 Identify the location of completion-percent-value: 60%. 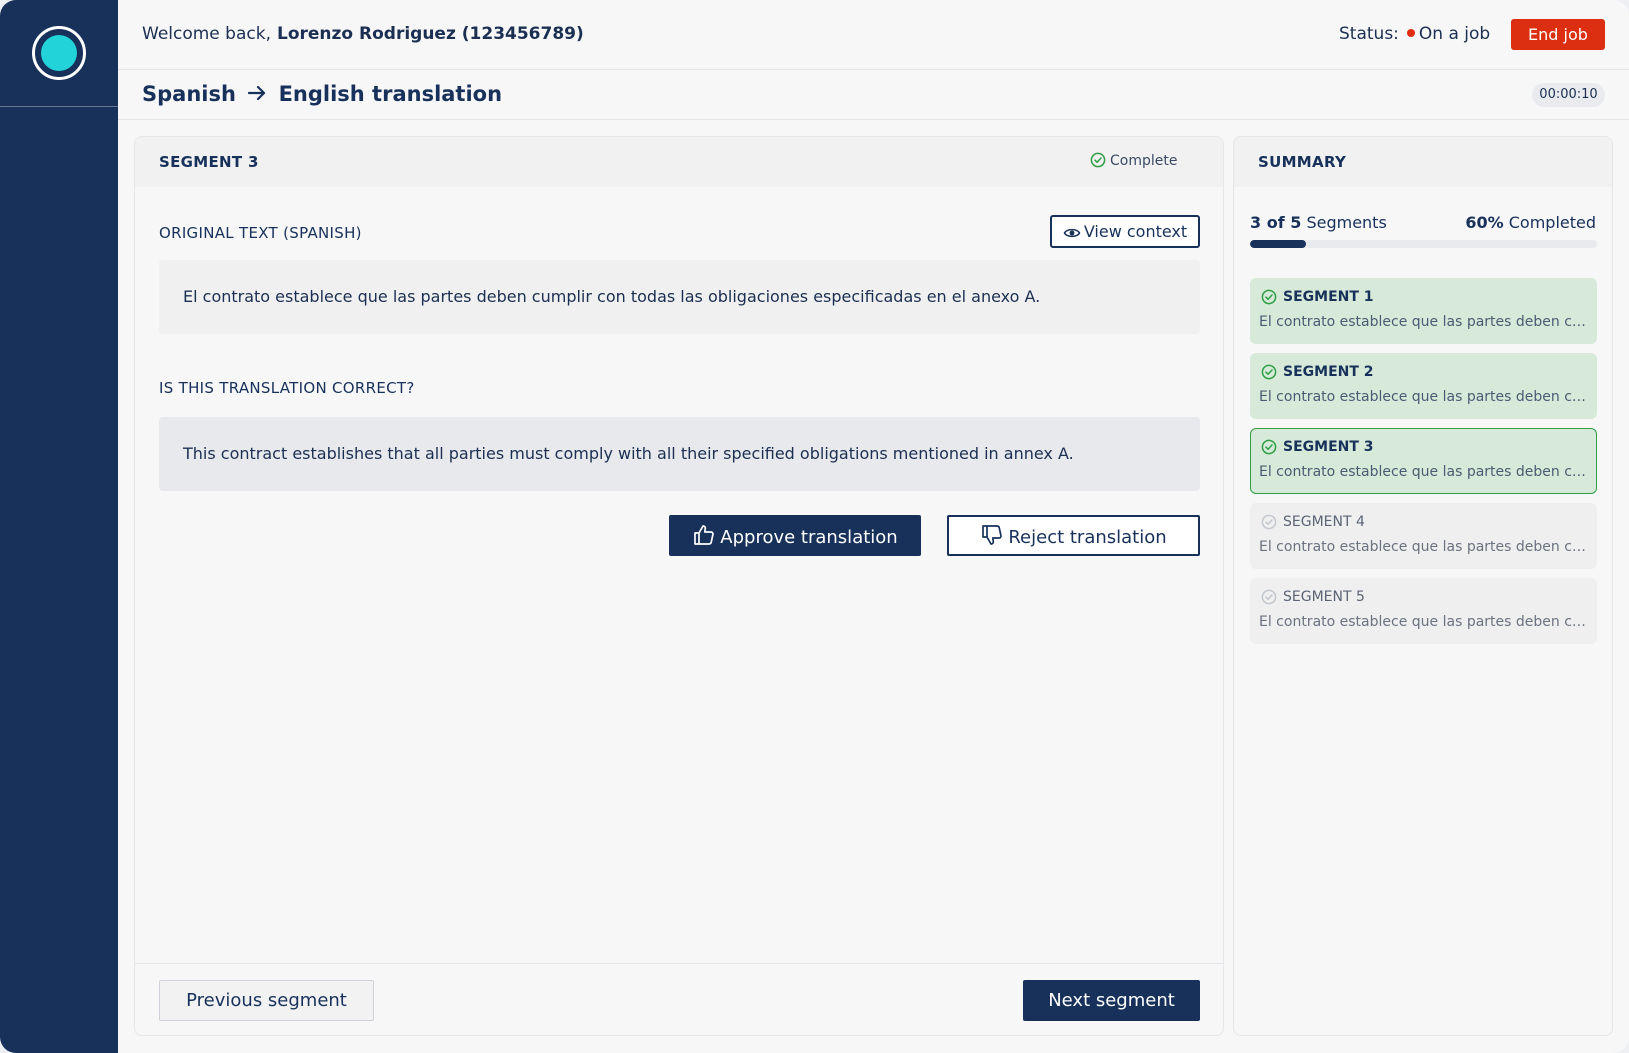
(1484, 222).